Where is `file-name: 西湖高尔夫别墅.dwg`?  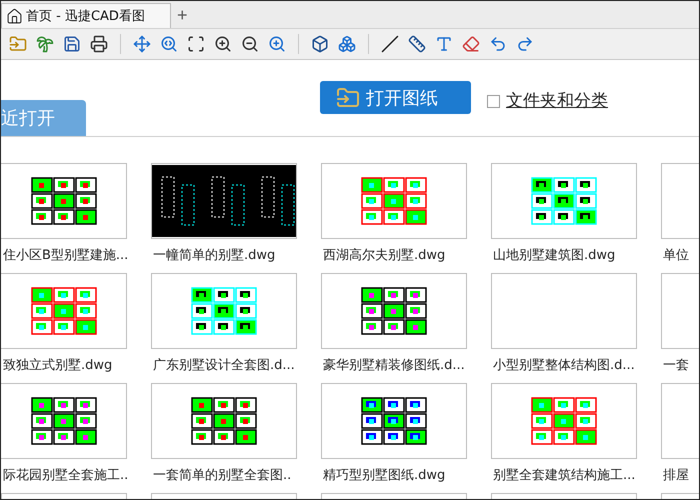
file-name: 西湖高尔夫别墅.dwg is located at coordinates (384, 255).